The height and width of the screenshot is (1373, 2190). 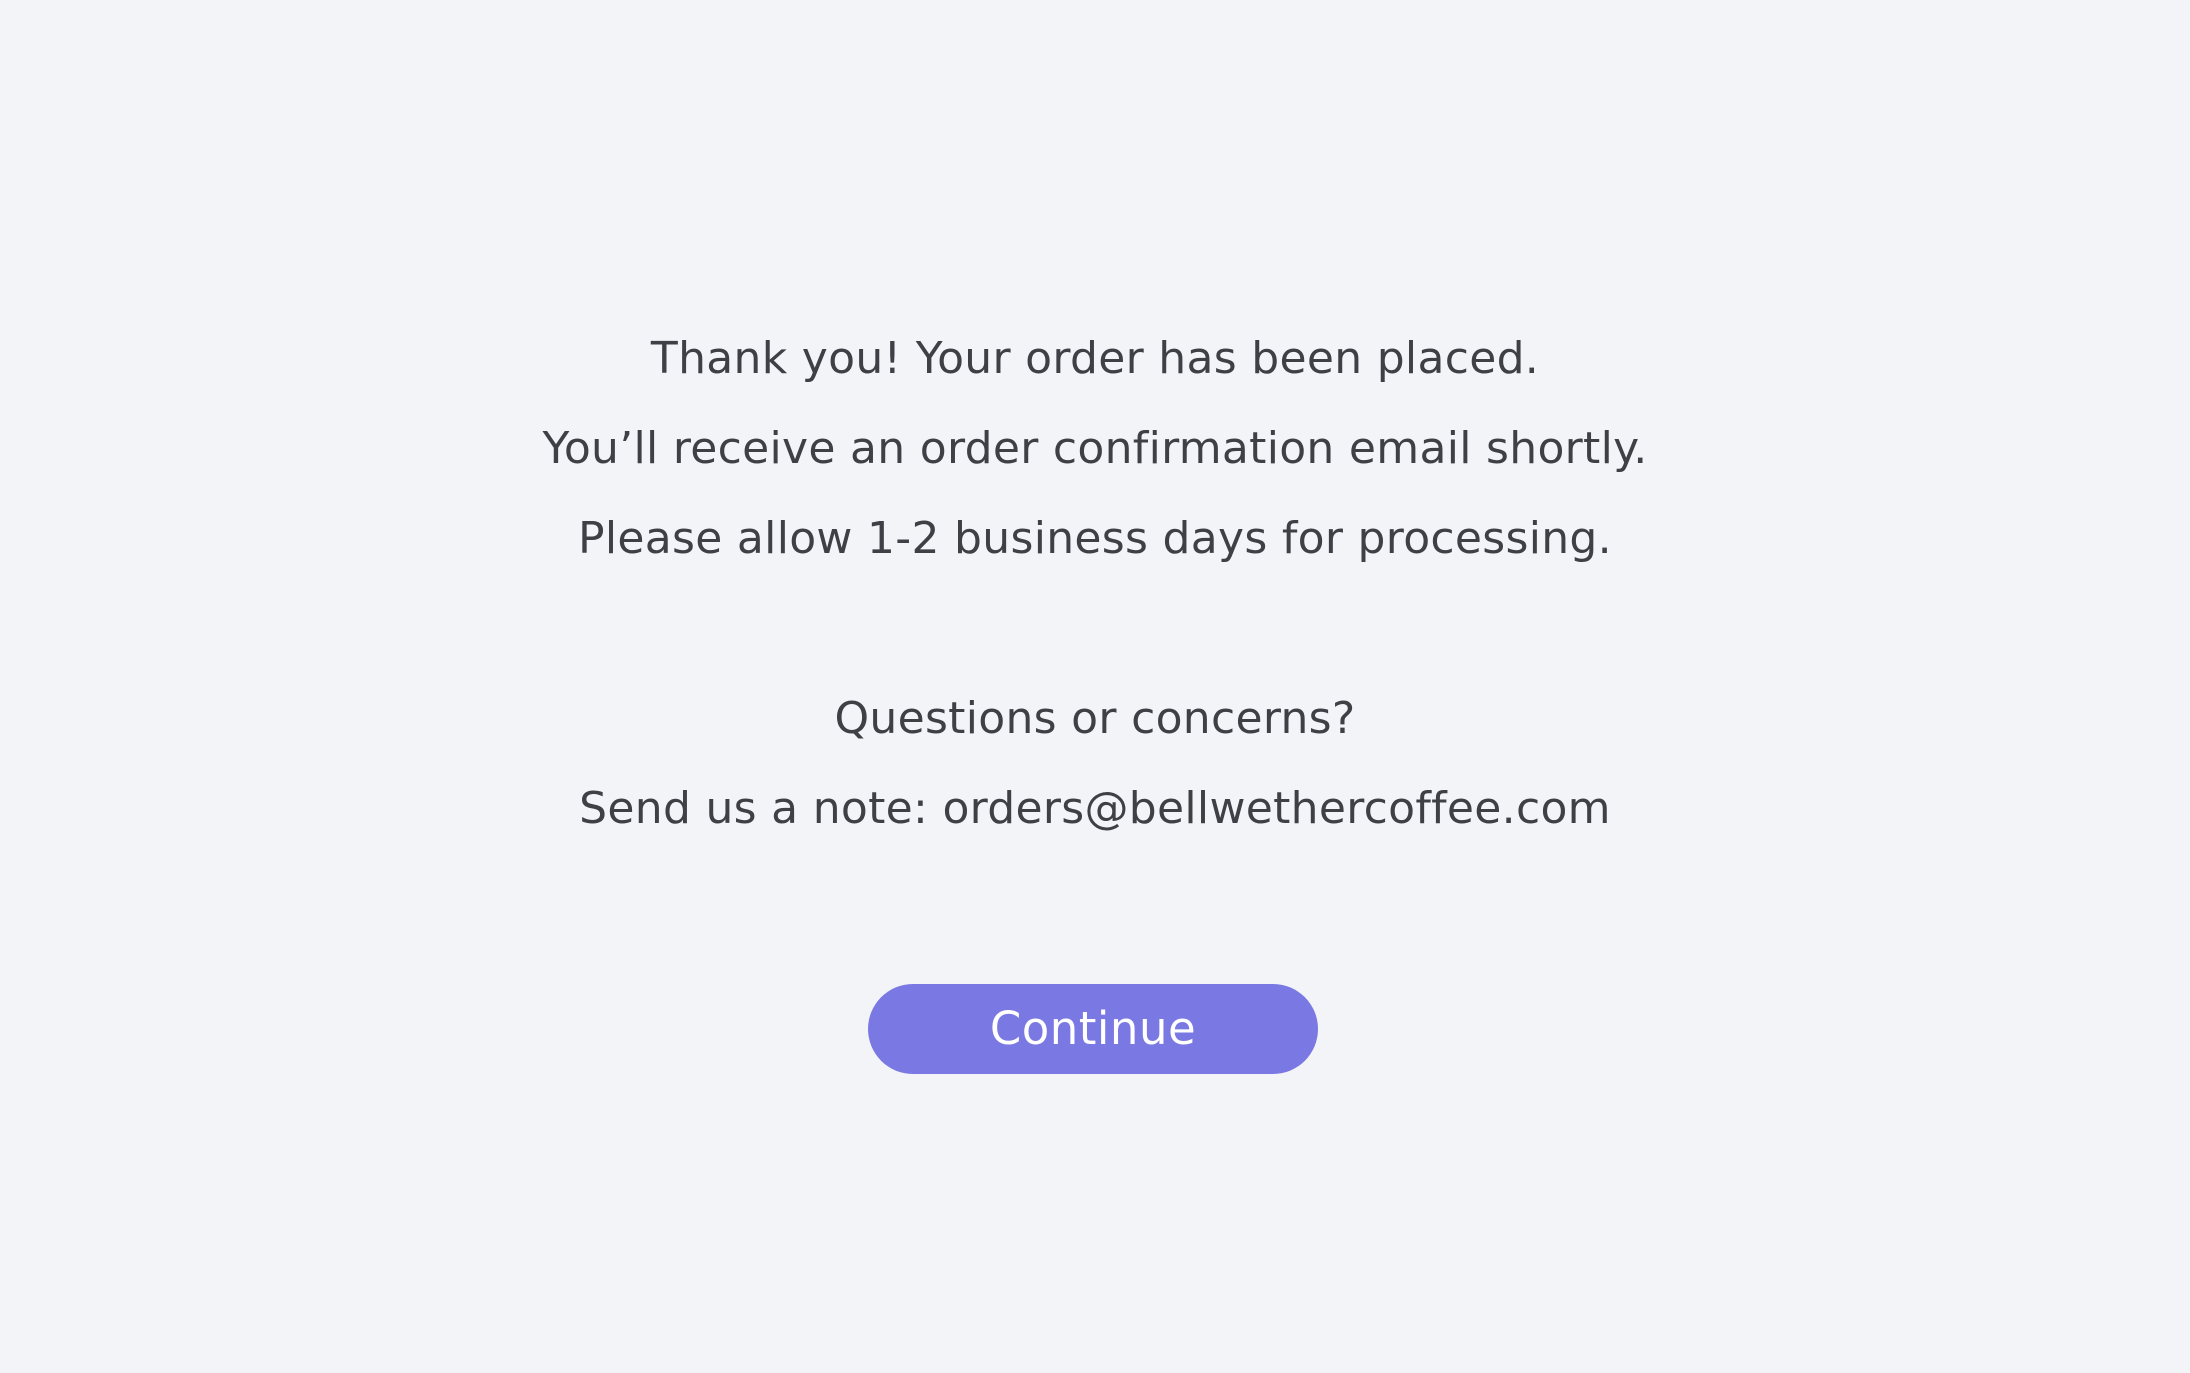 What do you see at coordinates (1095, 358) in the screenshot?
I see `thank-you-text: Thank you! Your order has been placed.` at bounding box center [1095, 358].